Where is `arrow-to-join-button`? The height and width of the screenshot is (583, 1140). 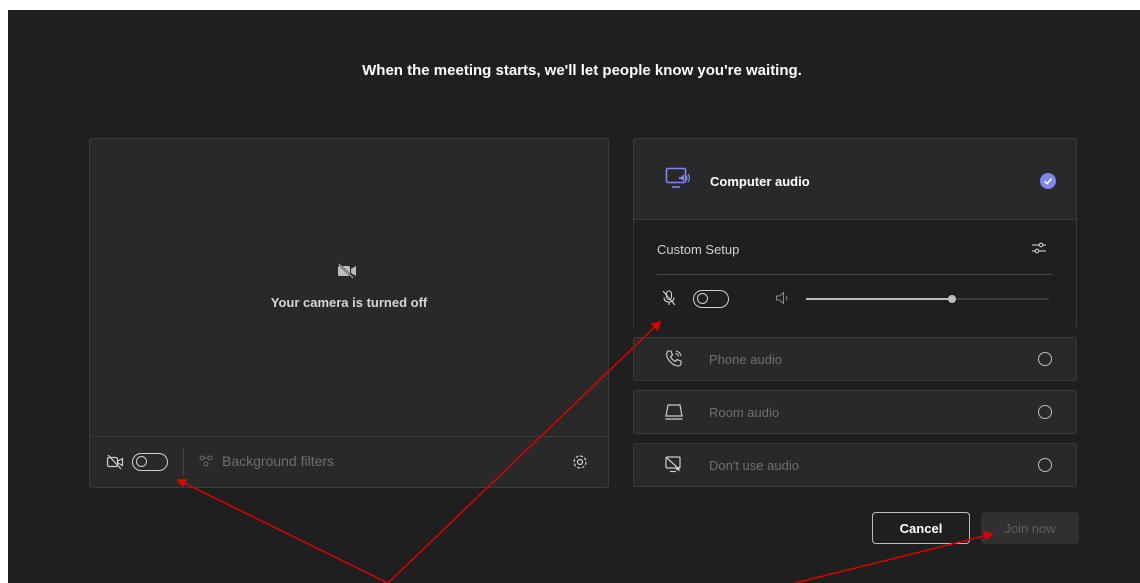
arrow-to-join-button is located at coordinates (894, 557).